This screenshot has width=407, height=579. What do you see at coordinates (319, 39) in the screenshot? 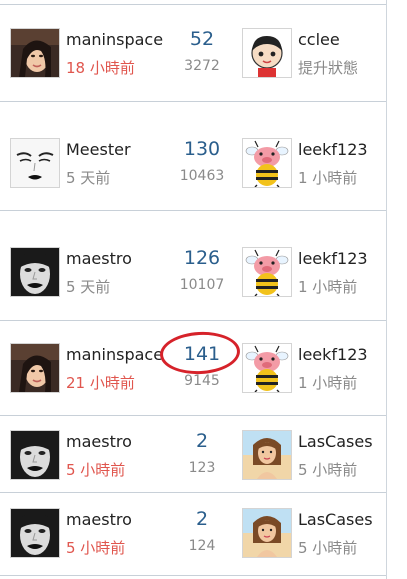
I see `last-poster-name-link: cclee` at bounding box center [319, 39].